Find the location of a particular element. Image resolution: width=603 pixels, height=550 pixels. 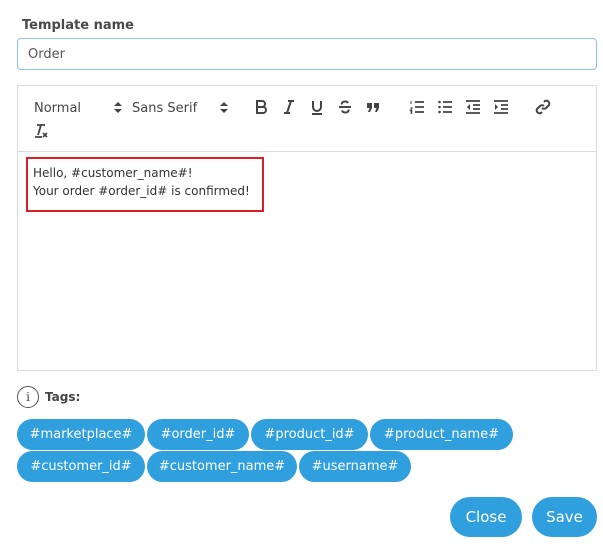

header-select: Normal is located at coordinates (78, 108).